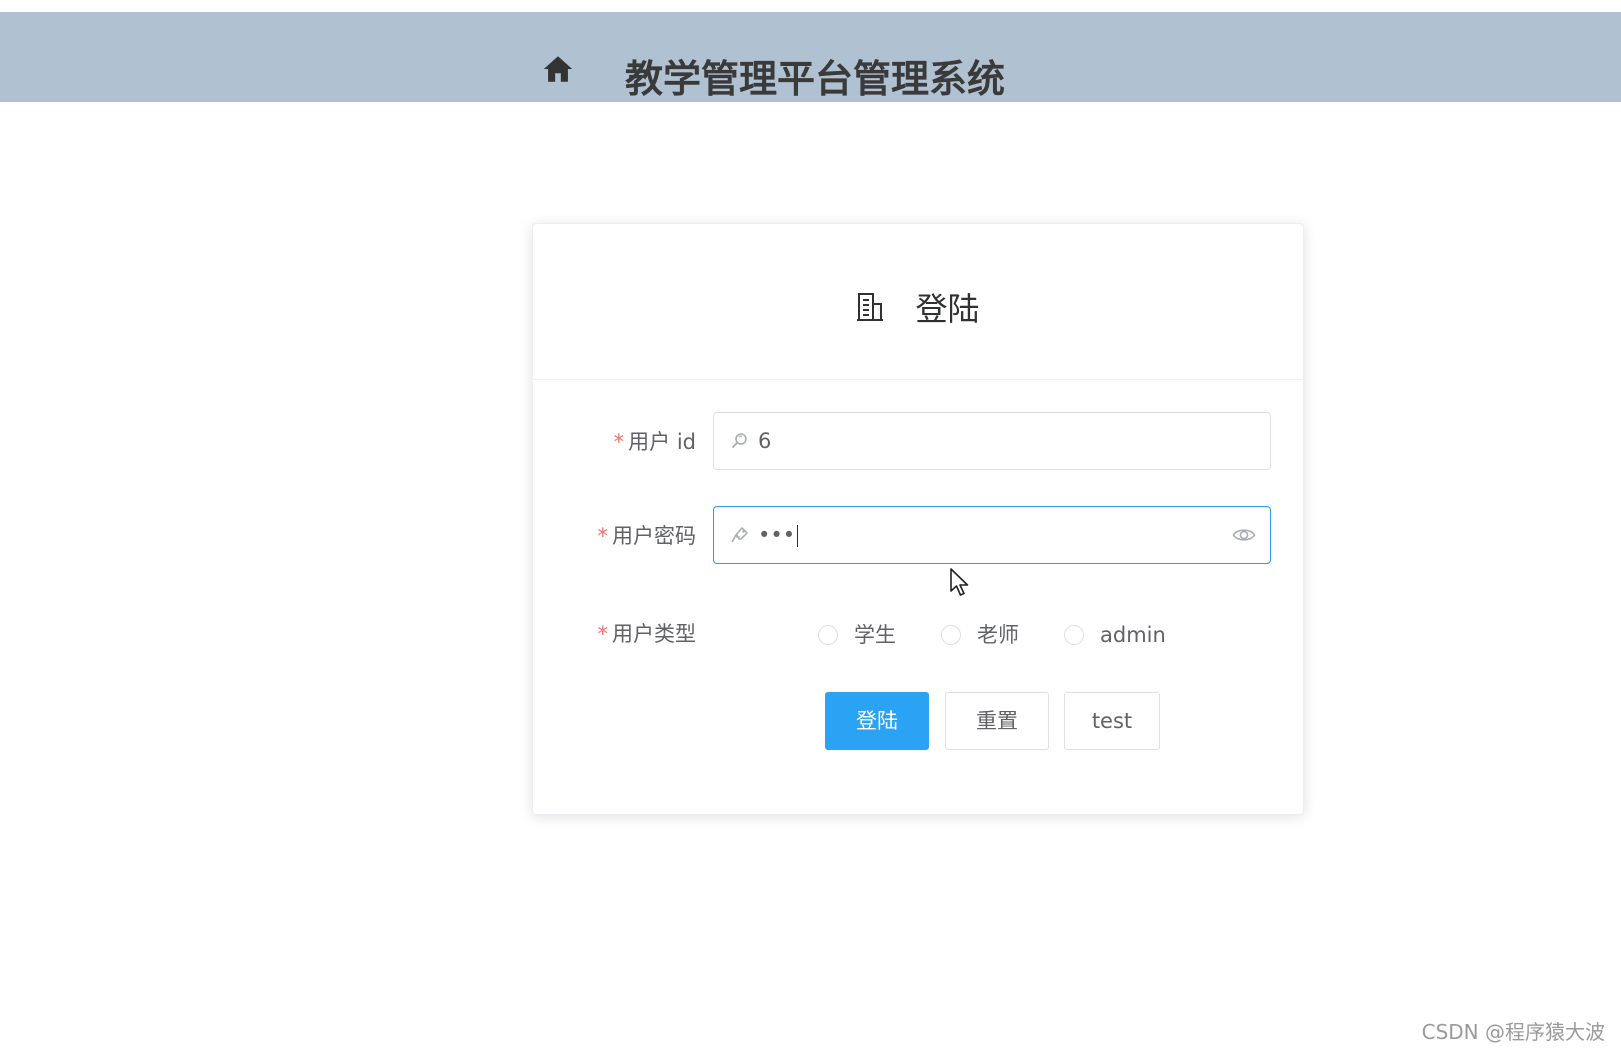  I want to click on login-title: 登陆, so click(947, 309).